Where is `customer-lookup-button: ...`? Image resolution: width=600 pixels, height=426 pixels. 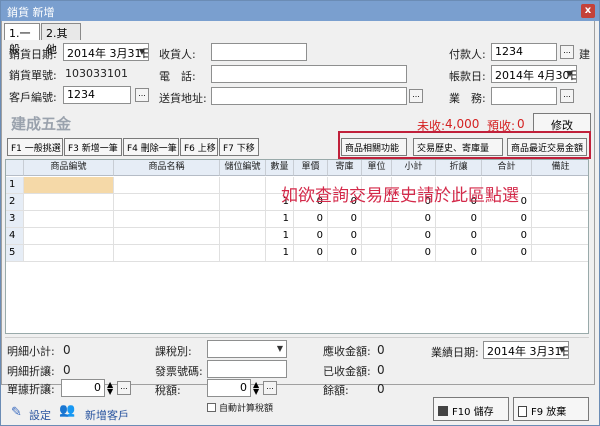
customer-lookup-button: ... is located at coordinates (142, 95).